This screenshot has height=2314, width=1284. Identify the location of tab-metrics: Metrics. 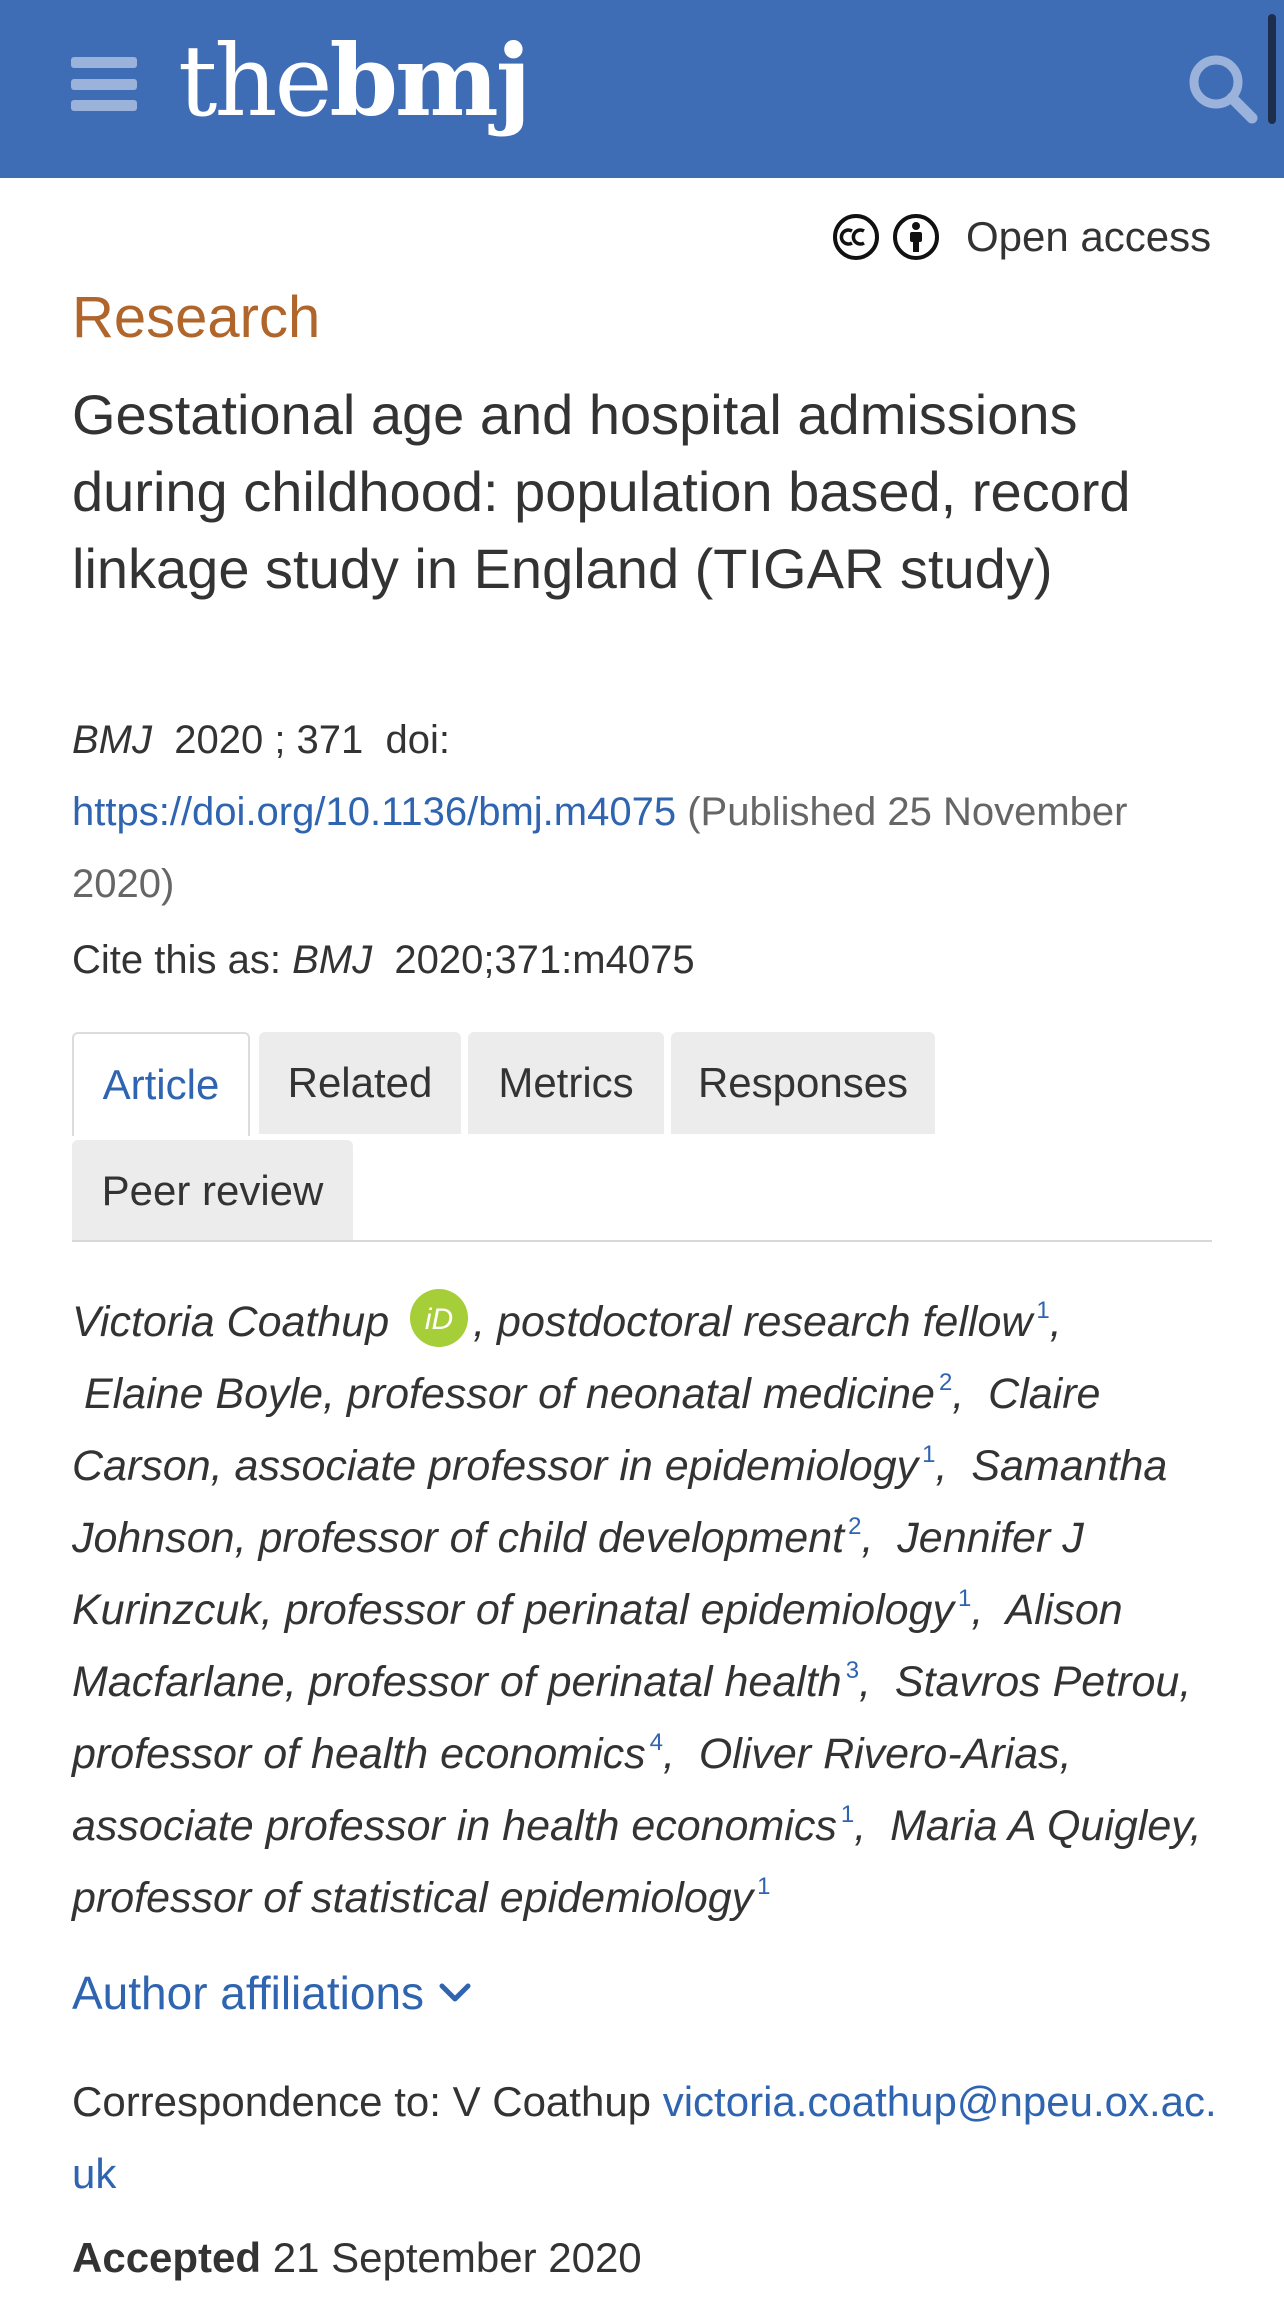
(566, 1083).